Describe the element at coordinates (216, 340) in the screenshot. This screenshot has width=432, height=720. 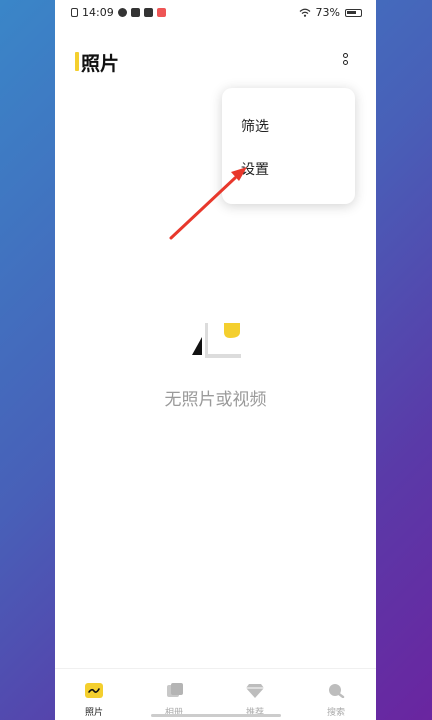
I see `empty-photos-illustration` at that location.